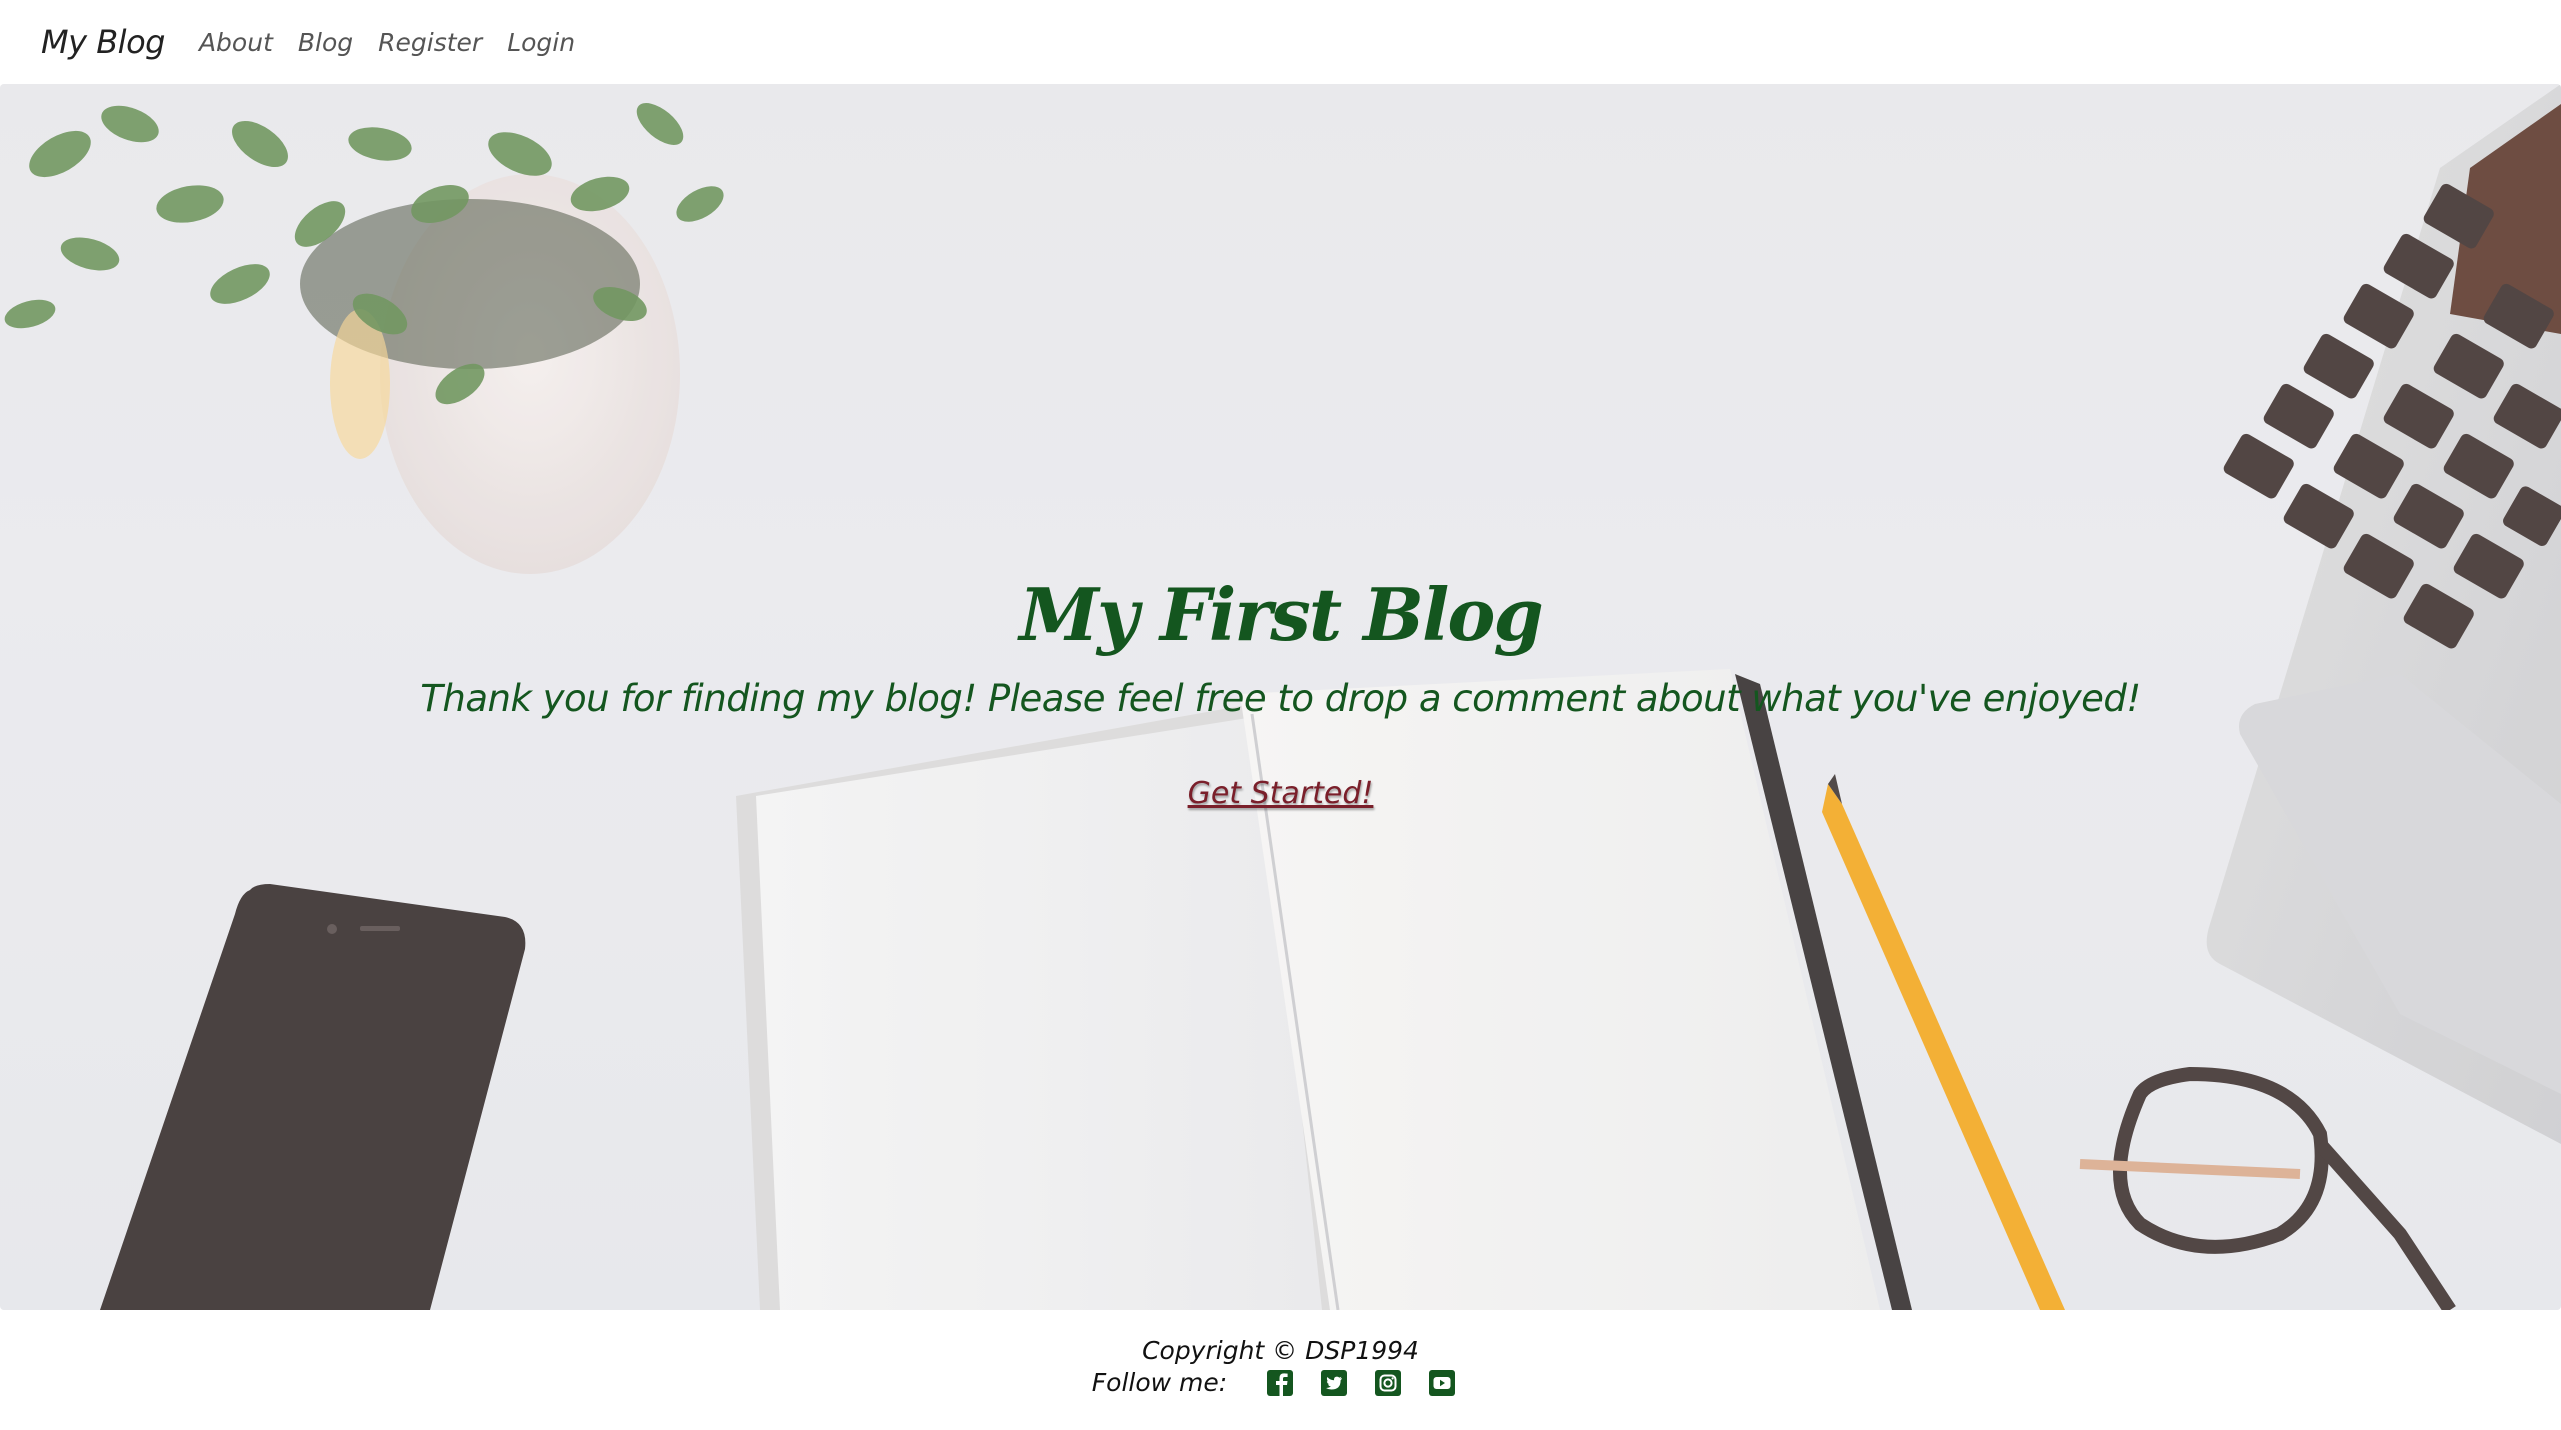 The height and width of the screenshot is (1430, 2561). I want to click on get-started-container: Get Started!, so click(1280, 793).